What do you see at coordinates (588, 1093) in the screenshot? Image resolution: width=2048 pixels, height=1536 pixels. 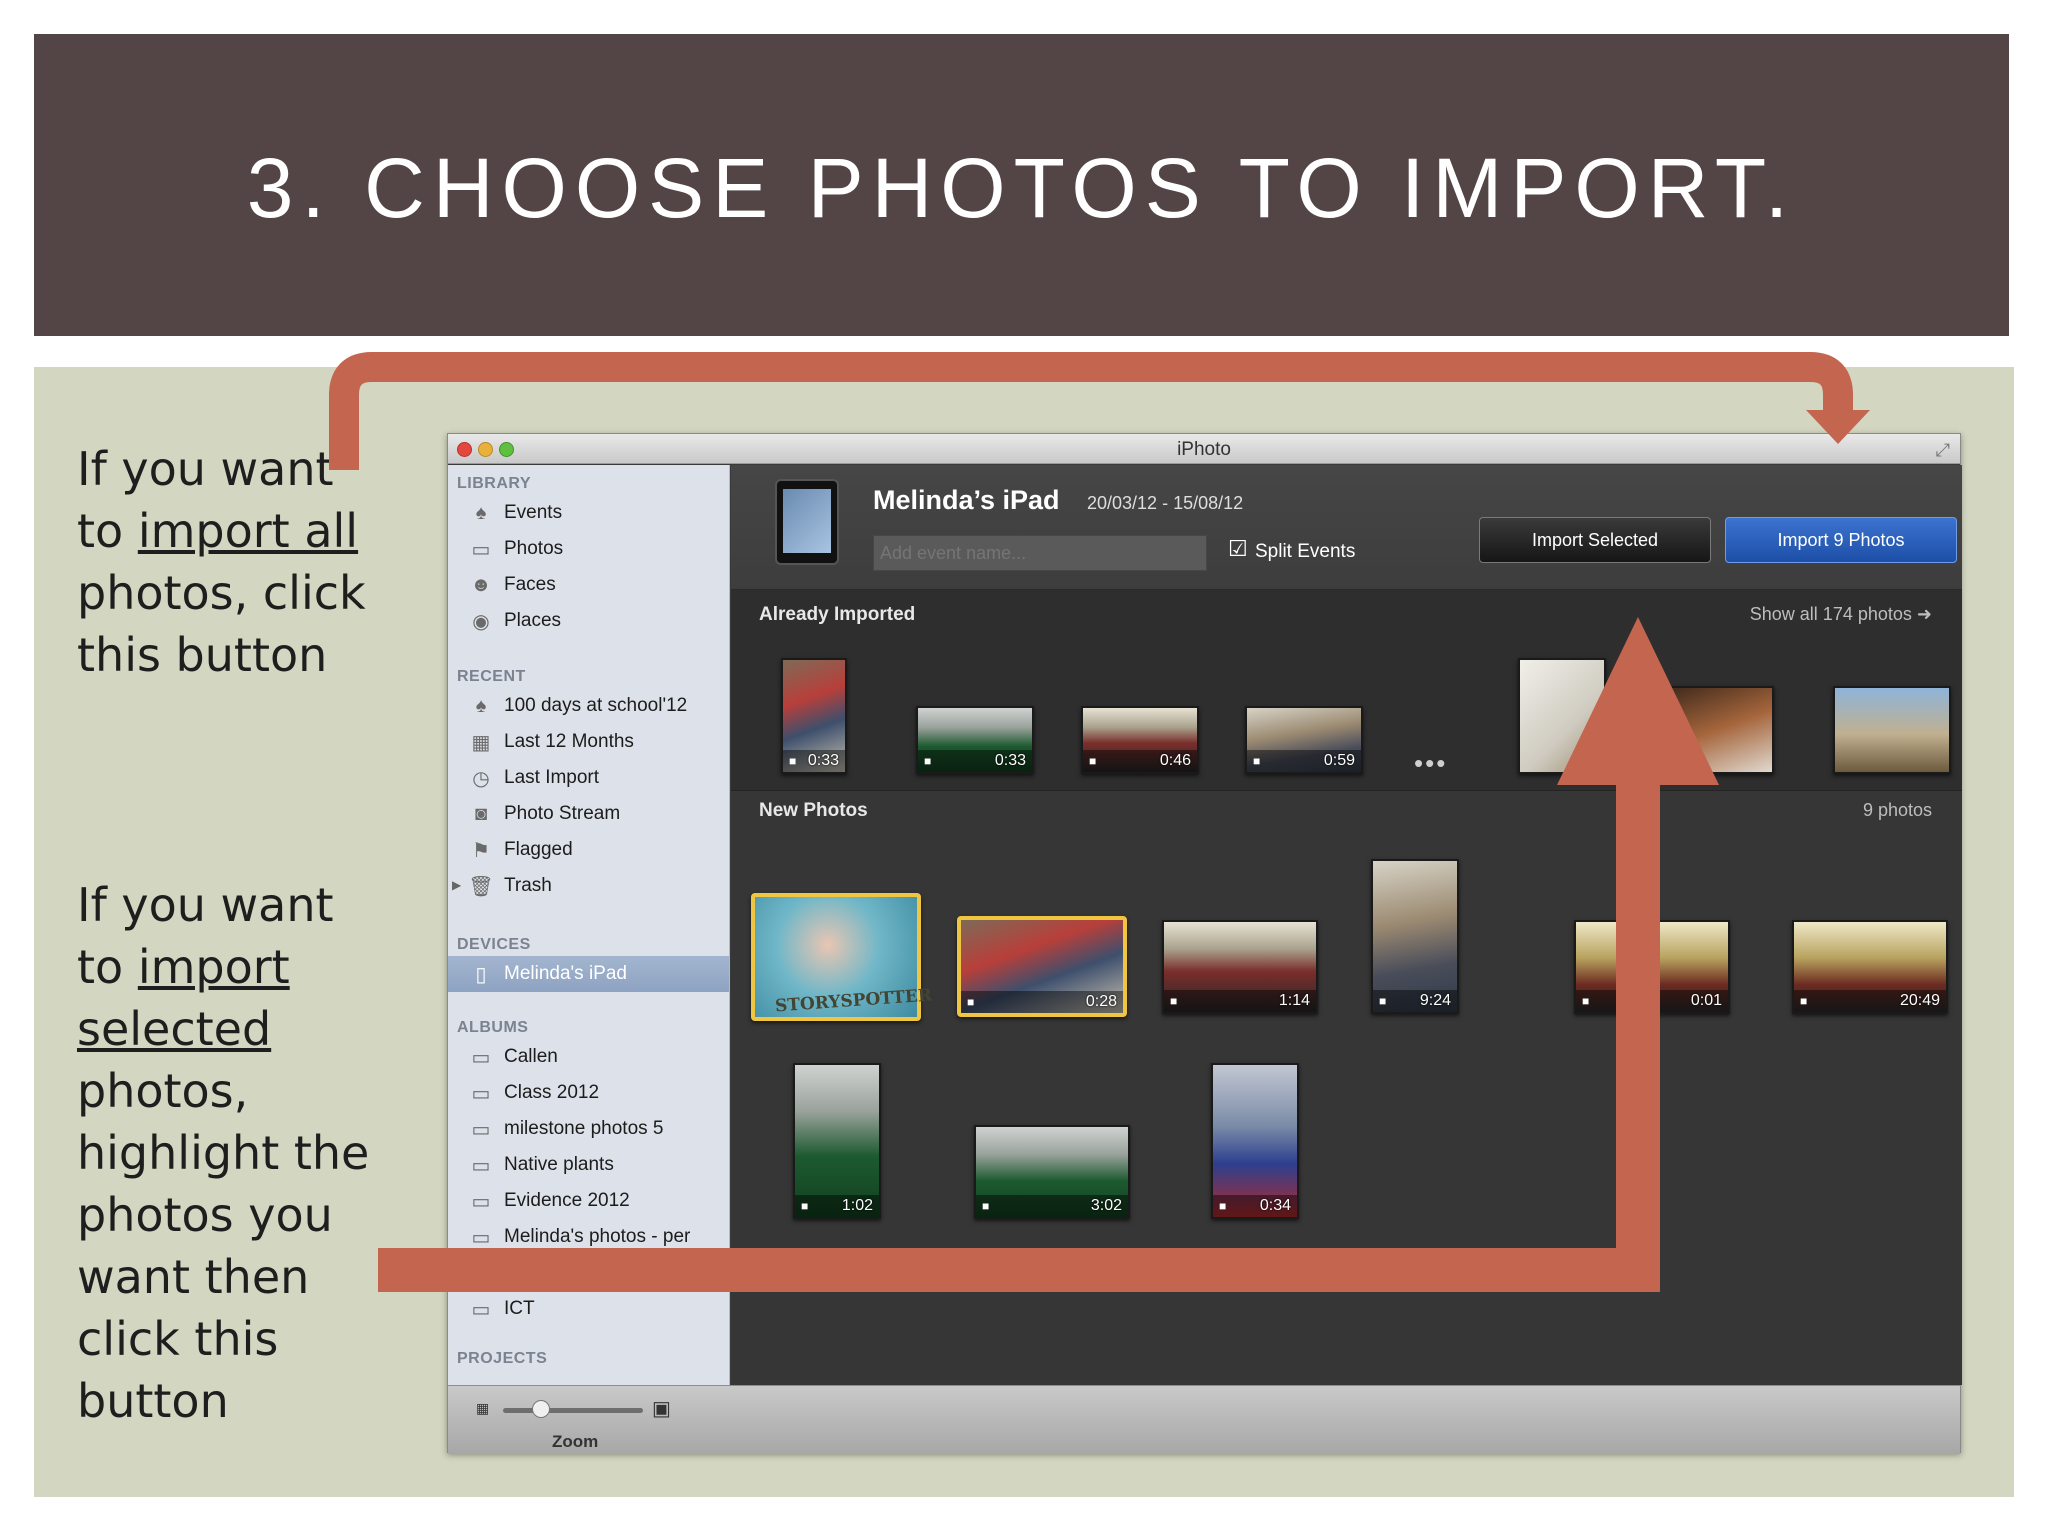 I see `sidebar-item-album: ▭ Class 2012` at bounding box center [588, 1093].